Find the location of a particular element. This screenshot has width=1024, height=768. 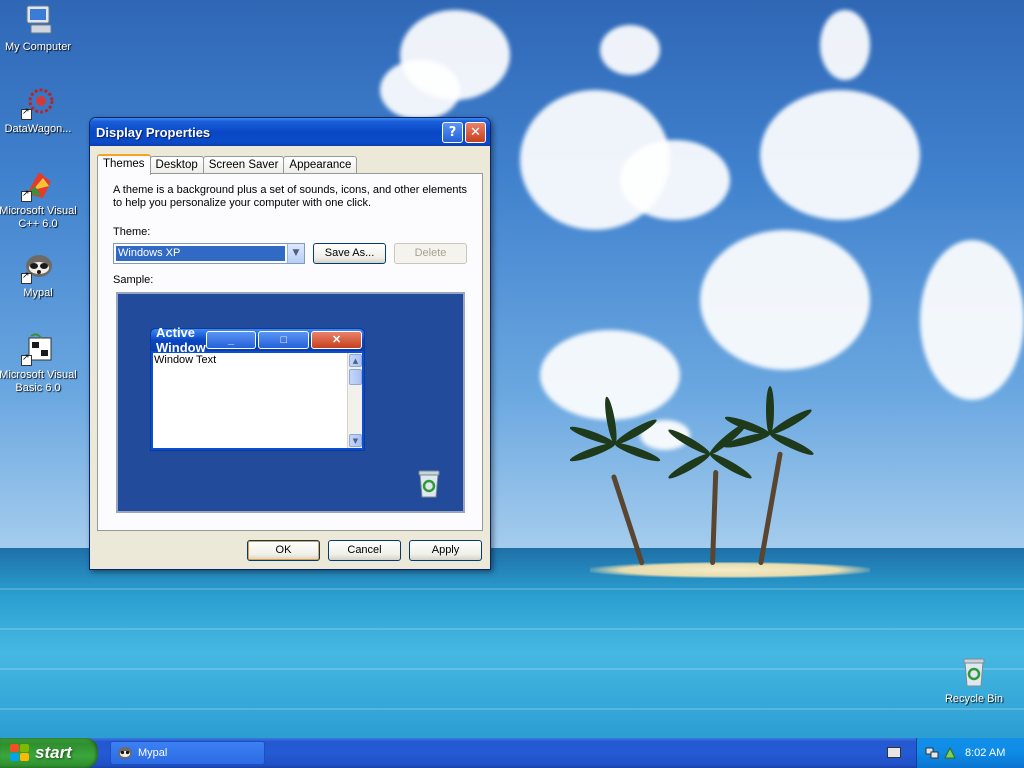

cancel-button: Cancel is located at coordinates (364, 550).